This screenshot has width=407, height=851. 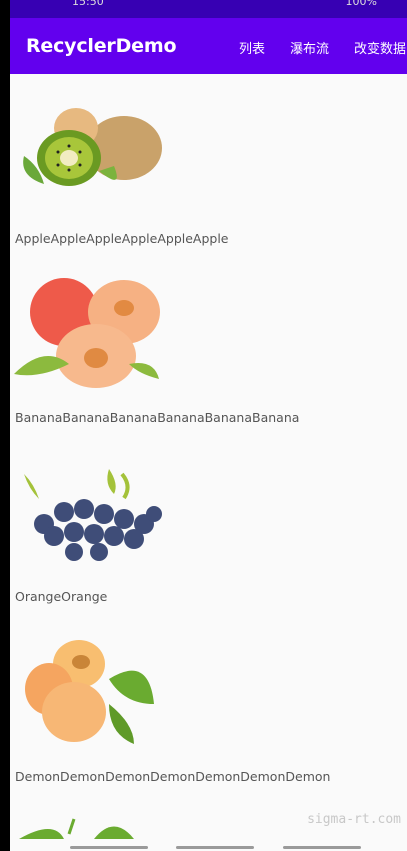 What do you see at coordinates (208, 9) in the screenshot?
I see `status-bar: 15:50 100%` at bounding box center [208, 9].